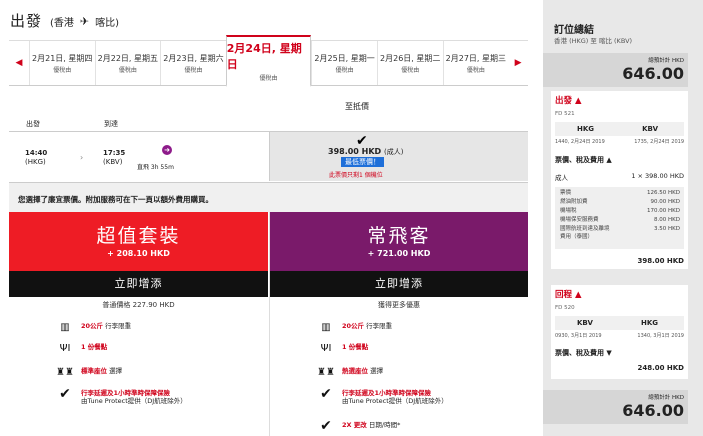  I want to click on fee-value: 3.50 HKD, so click(667, 229).